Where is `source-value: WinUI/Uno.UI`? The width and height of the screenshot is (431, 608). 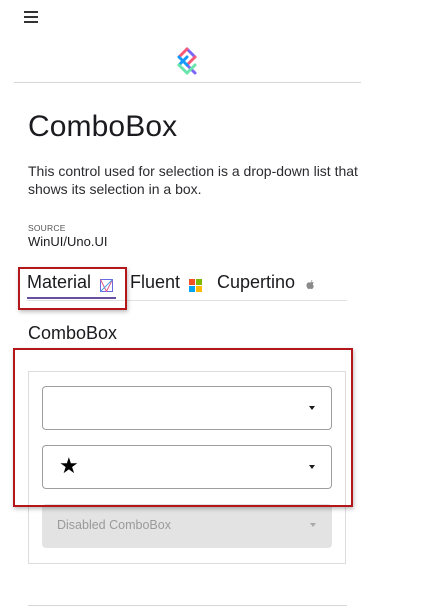
source-value: WinUI/Uno.UI is located at coordinates (68, 241).